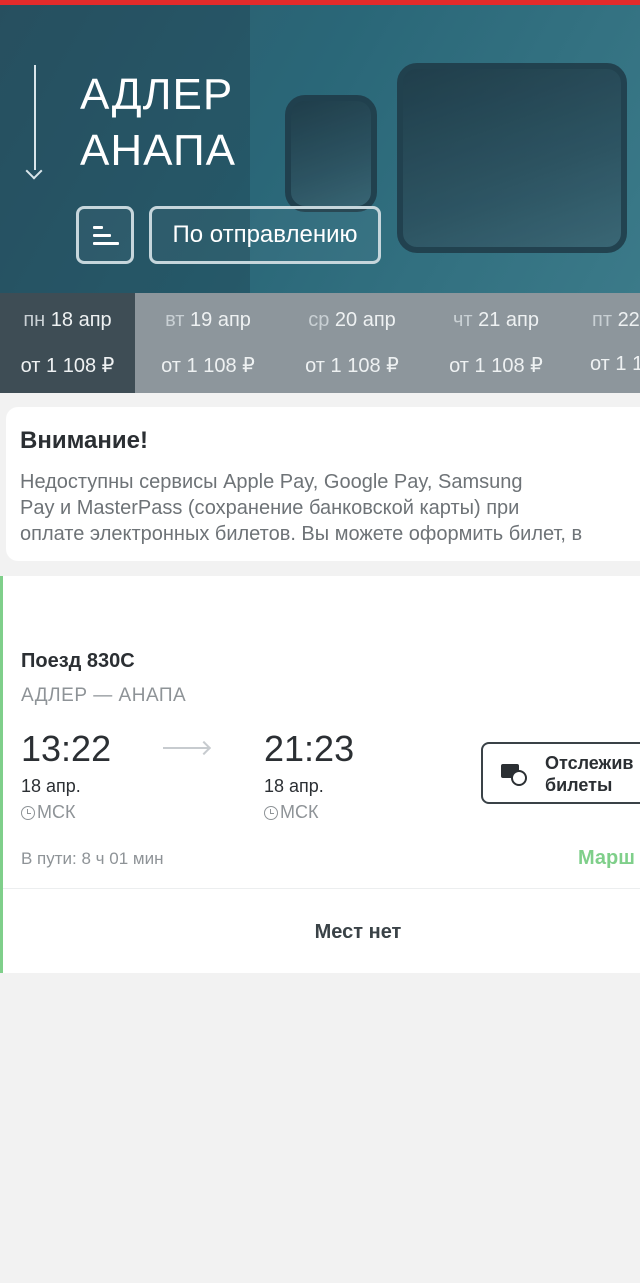 The height and width of the screenshot is (1283, 640). I want to click on date-weekday: пт, so click(602, 320).